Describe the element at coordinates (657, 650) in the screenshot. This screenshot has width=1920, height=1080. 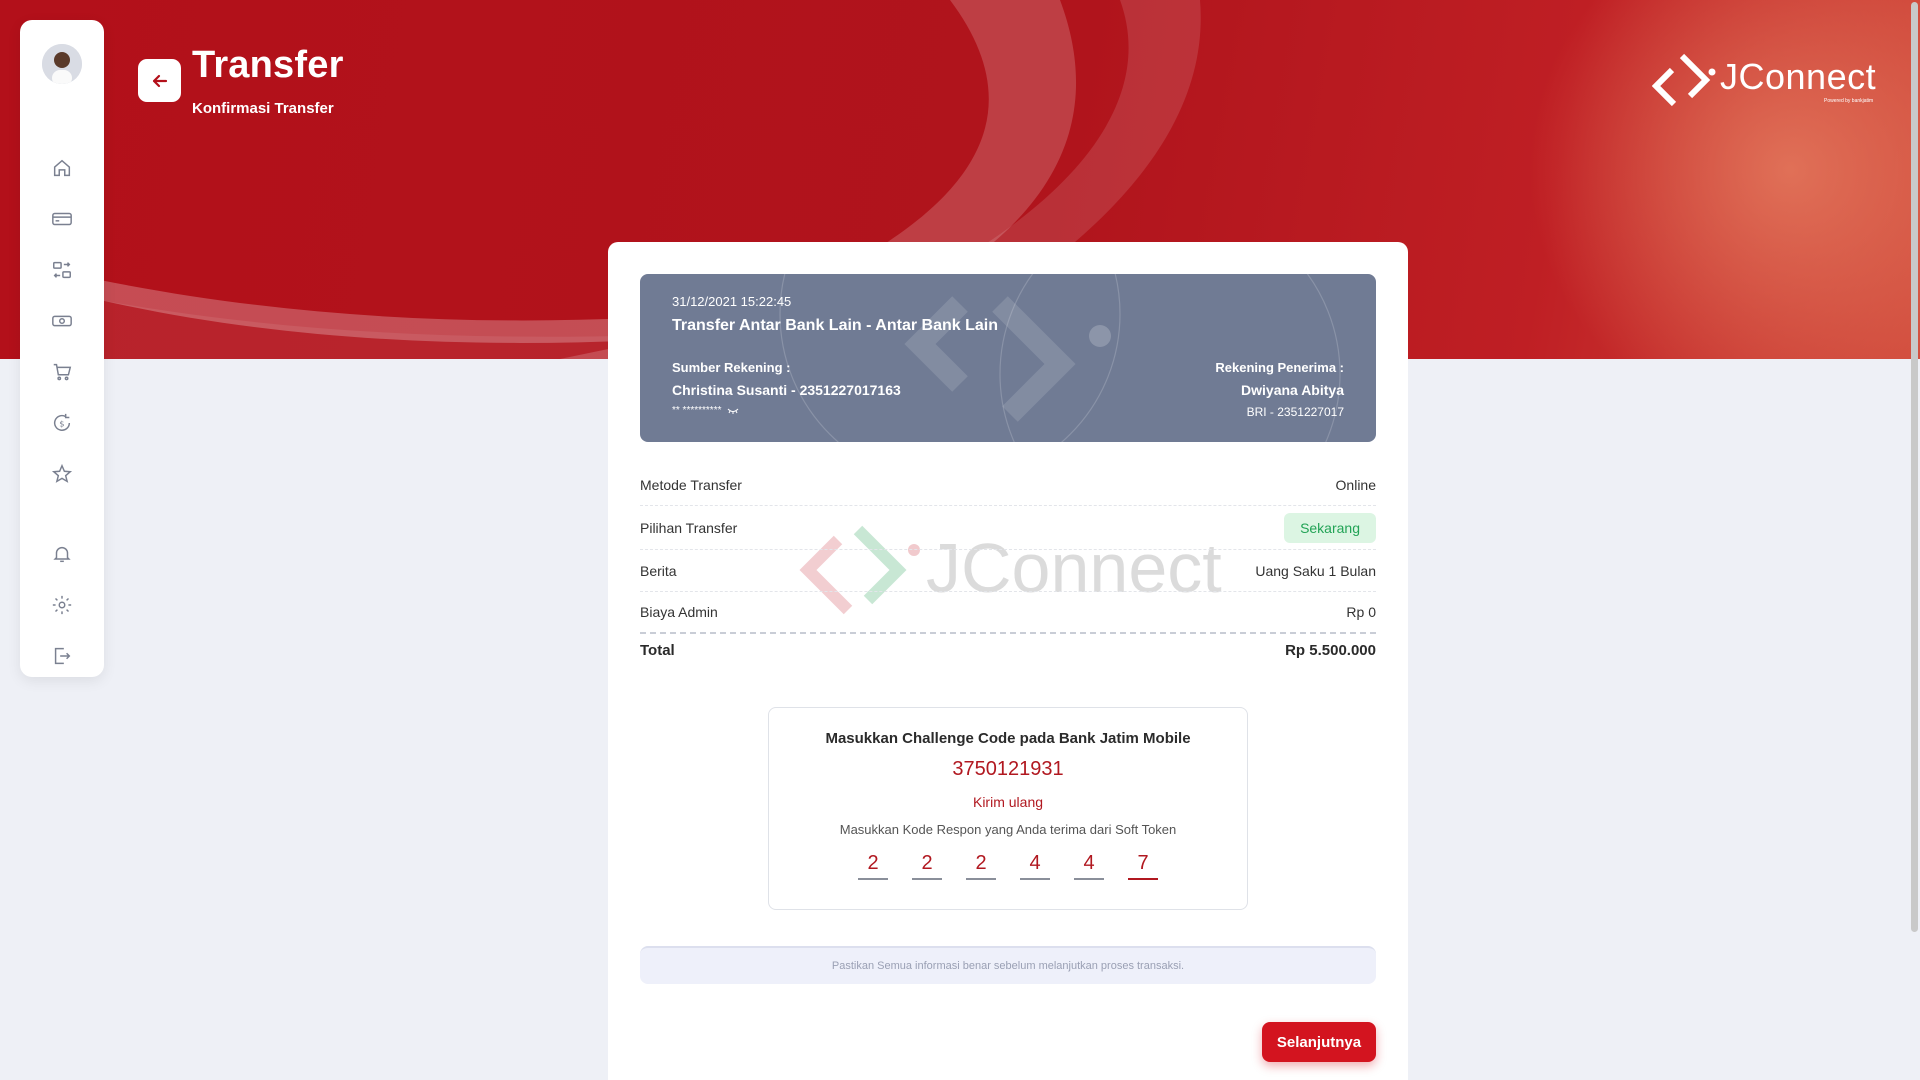
I see `total-label: Total` at that location.